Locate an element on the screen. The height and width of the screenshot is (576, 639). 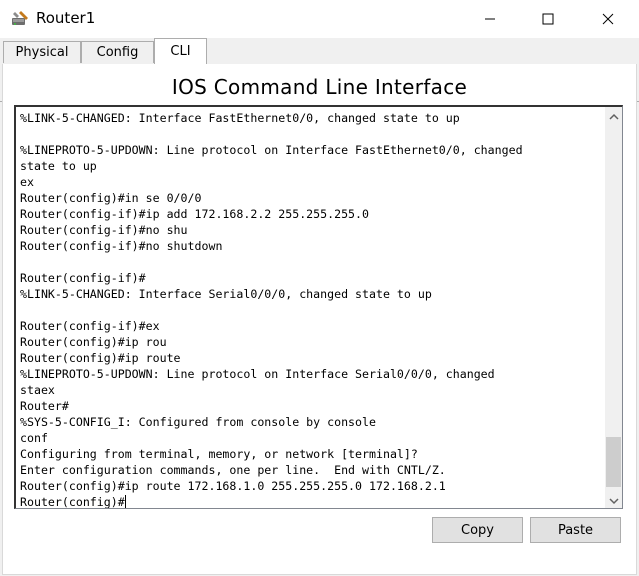
tab-label: Physical is located at coordinates (42, 52).